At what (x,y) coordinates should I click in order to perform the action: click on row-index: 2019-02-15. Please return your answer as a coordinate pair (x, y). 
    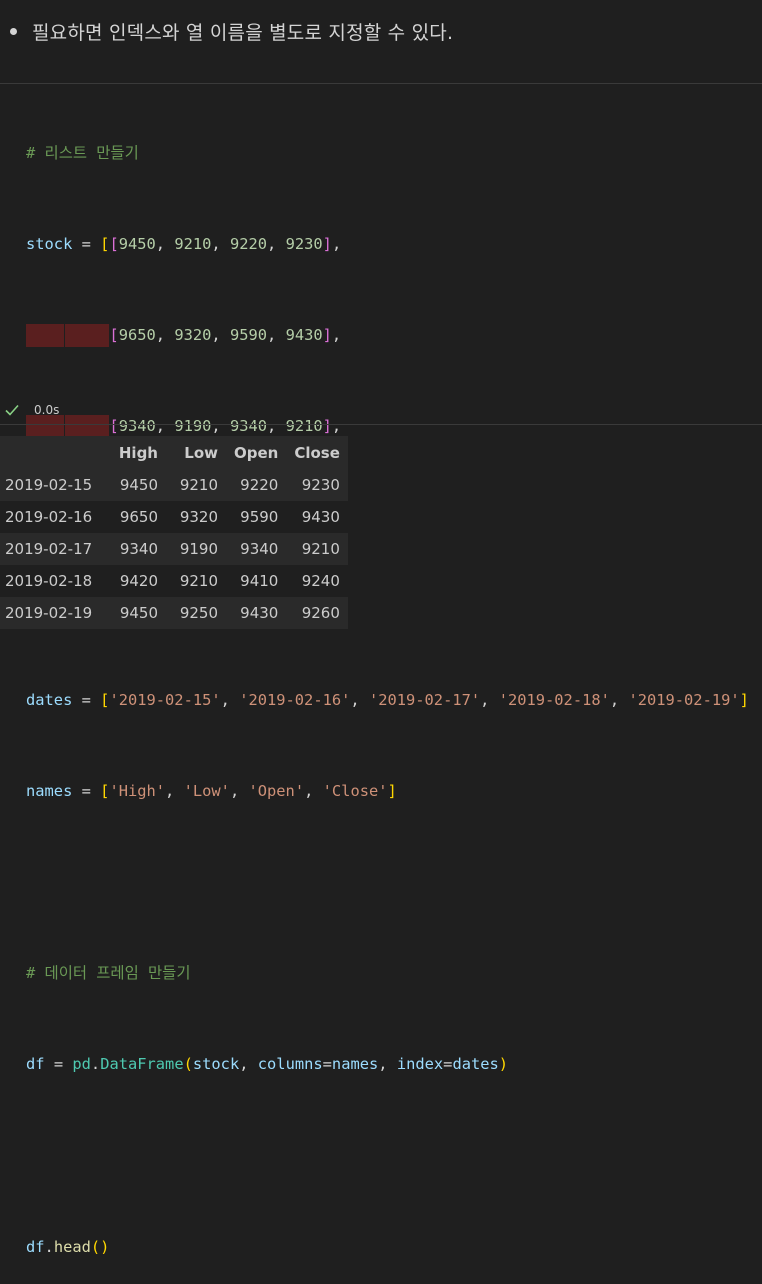
    Looking at the image, I should click on (53, 485).